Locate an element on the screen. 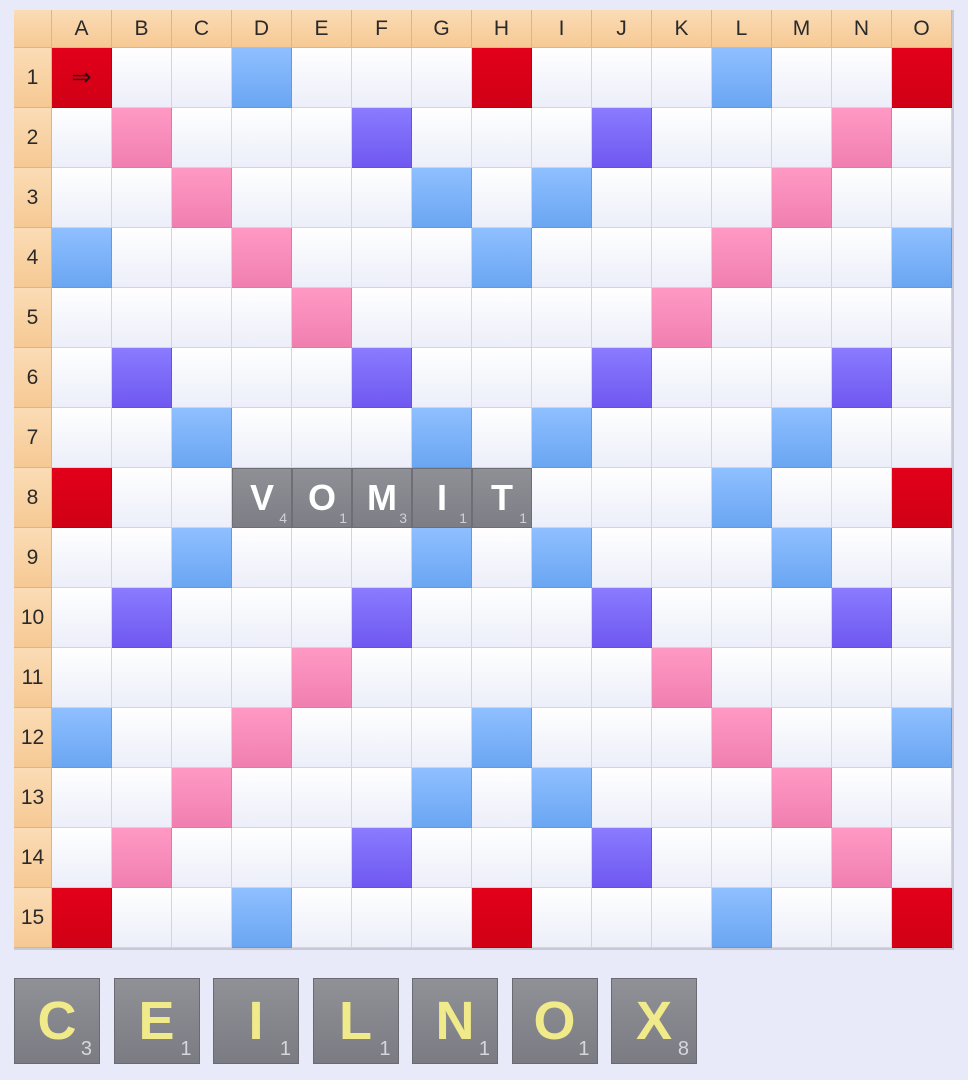 The image size is (968, 1080). board-cell-i5 is located at coordinates (562, 318).